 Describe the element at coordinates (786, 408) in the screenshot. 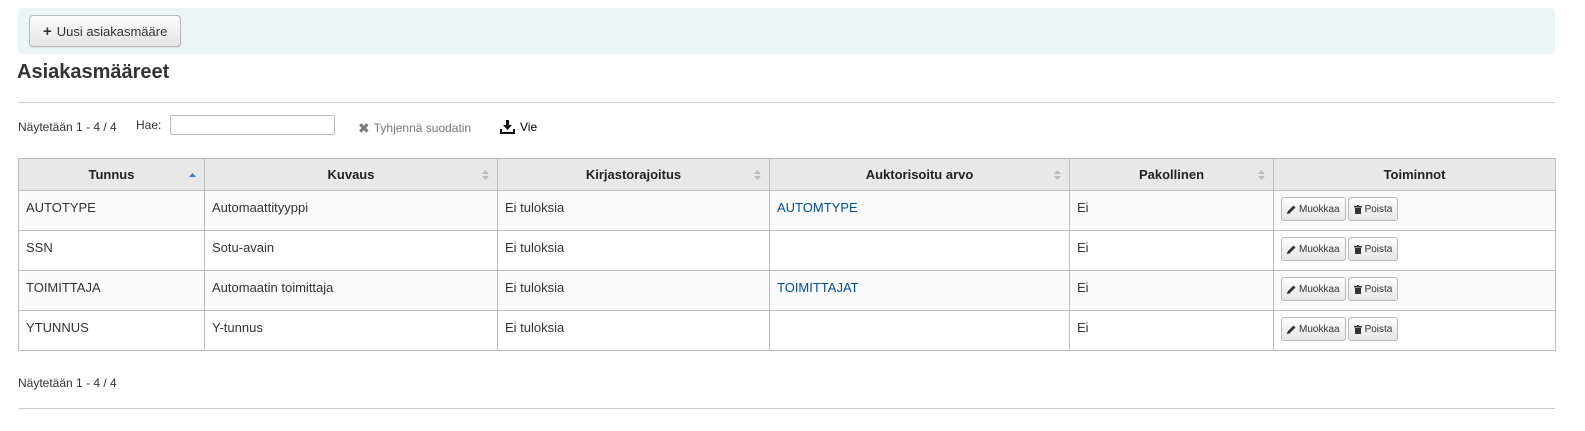

I see `divider-bottom` at that location.